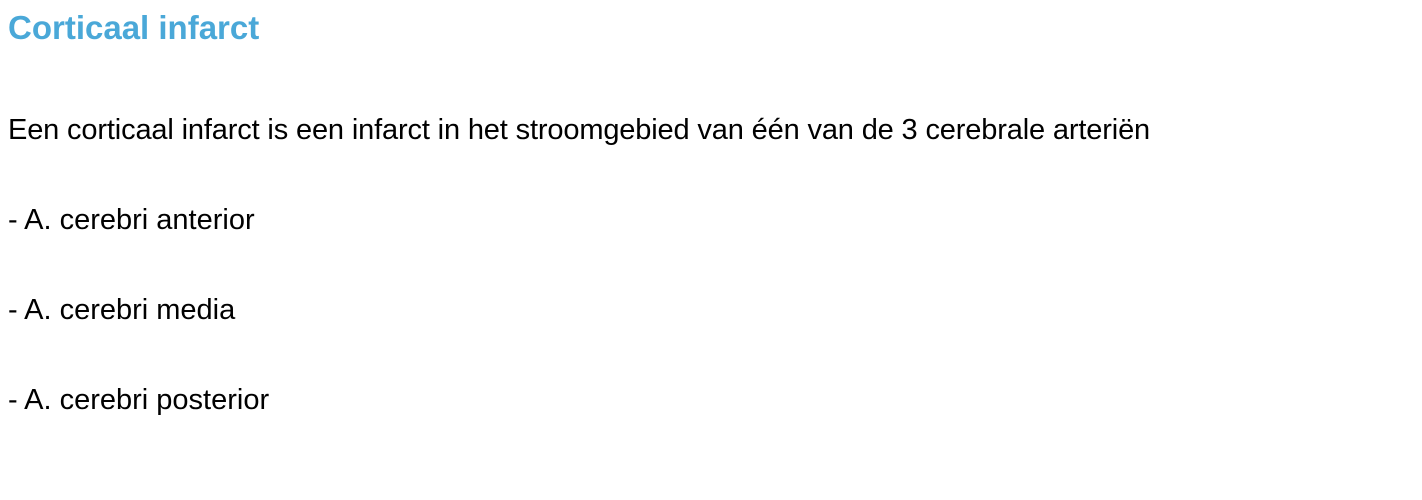 This screenshot has width=1422, height=500. I want to click on list-item-artery-posterior: - A. cerebri posterior, so click(139, 400).